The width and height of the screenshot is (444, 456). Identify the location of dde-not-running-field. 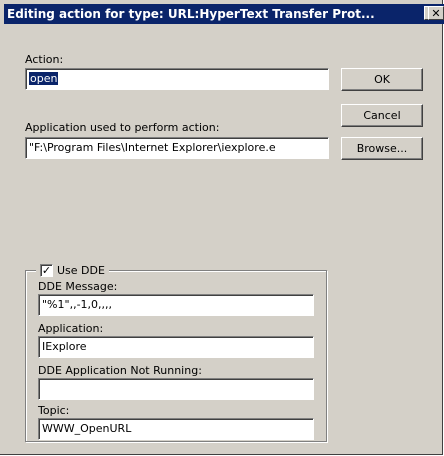
(176, 389).